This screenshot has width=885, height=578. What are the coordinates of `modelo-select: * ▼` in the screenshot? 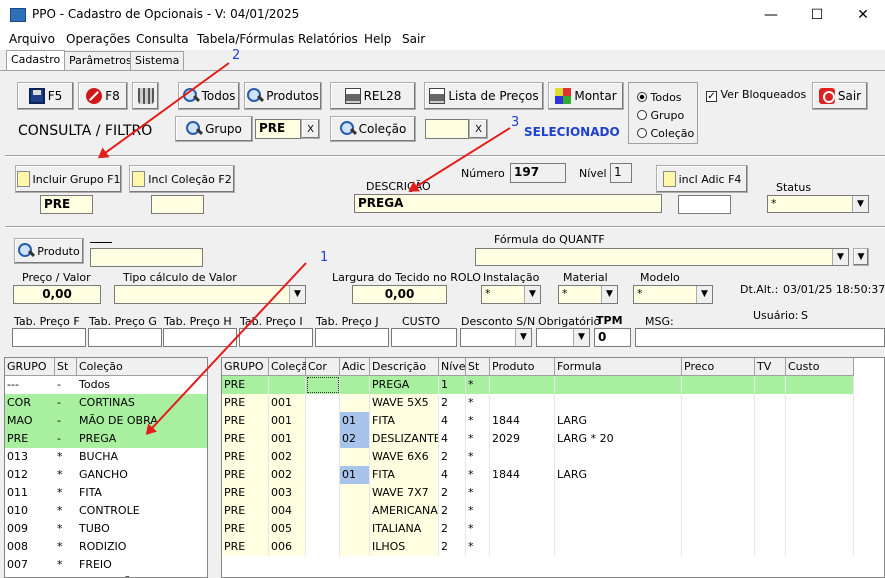 It's located at (673, 294).